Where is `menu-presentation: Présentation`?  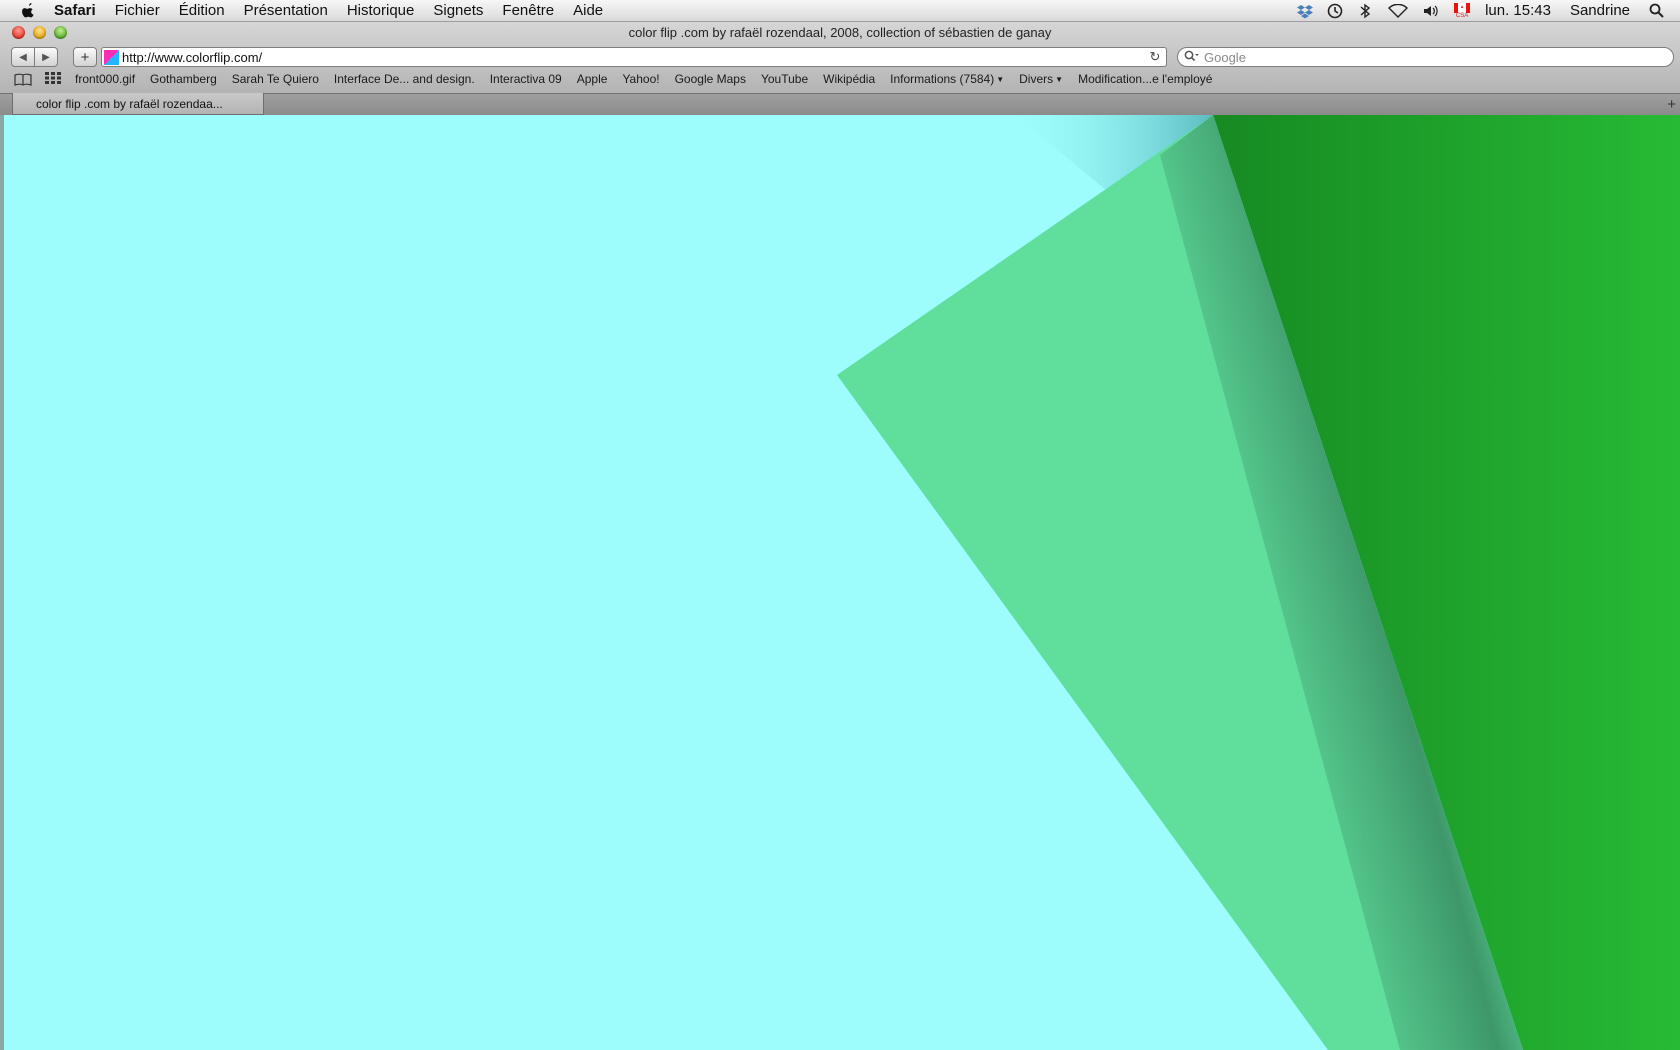 menu-presentation: Présentation is located at coordinates (286, 10).